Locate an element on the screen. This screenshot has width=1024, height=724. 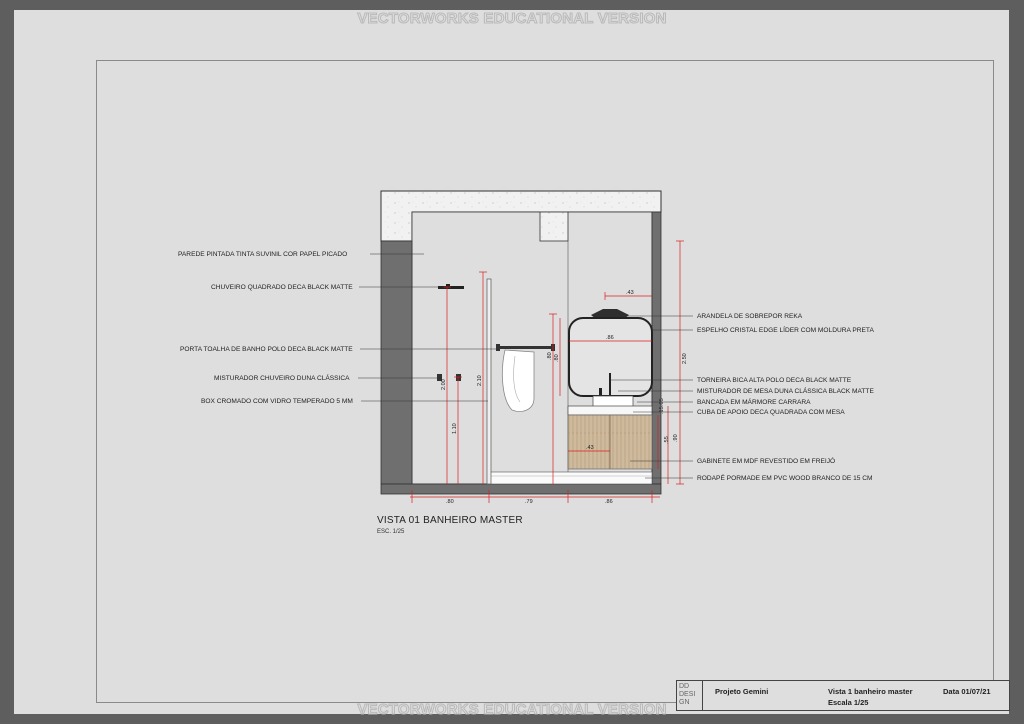
dim-sconce: .43 is located at coordinates (630, 293).